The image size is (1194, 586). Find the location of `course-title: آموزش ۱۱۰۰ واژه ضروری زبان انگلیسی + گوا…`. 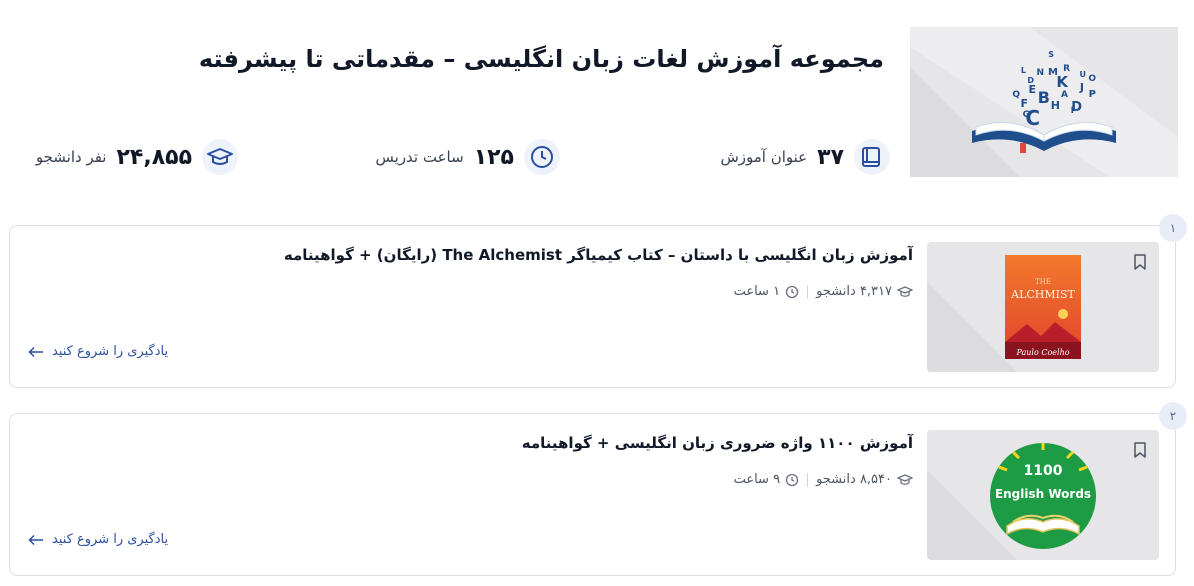

course-title: آموزش ۱۱۰۰ واژه ضروری زبان انگلیسی + گوا… is located at coordinates (717, 443).